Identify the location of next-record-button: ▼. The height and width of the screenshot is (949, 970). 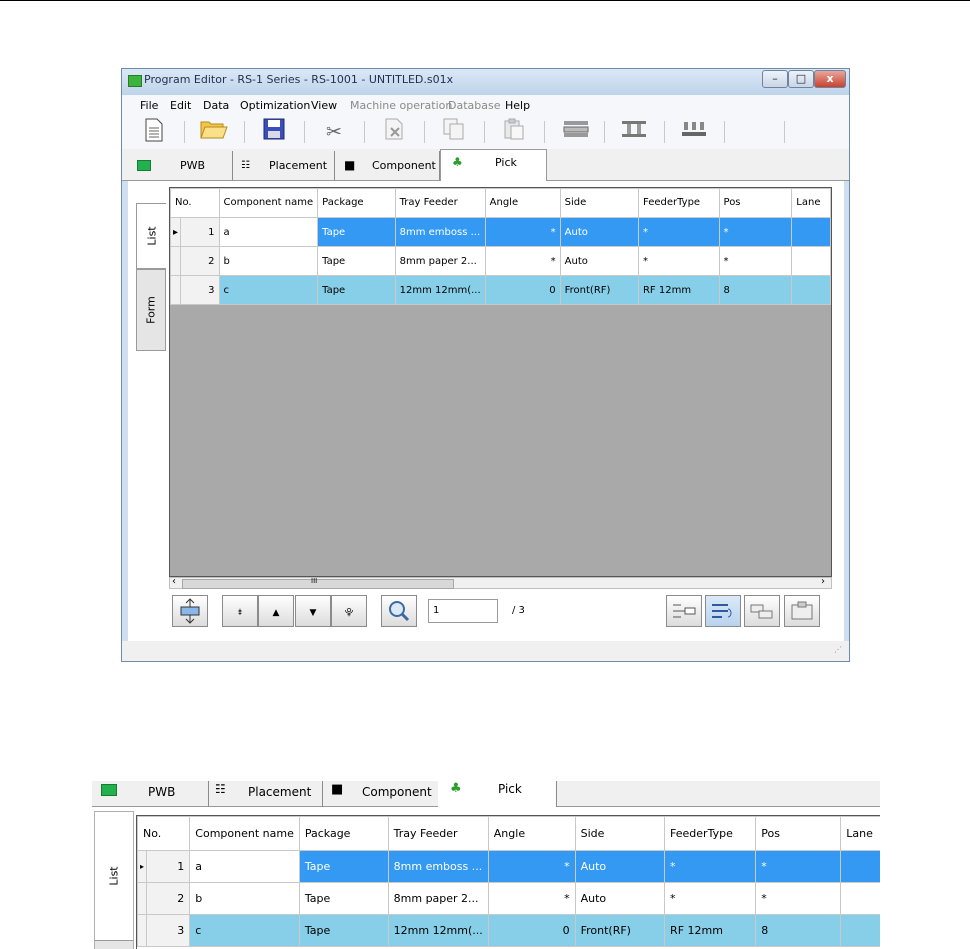
(313, 611).